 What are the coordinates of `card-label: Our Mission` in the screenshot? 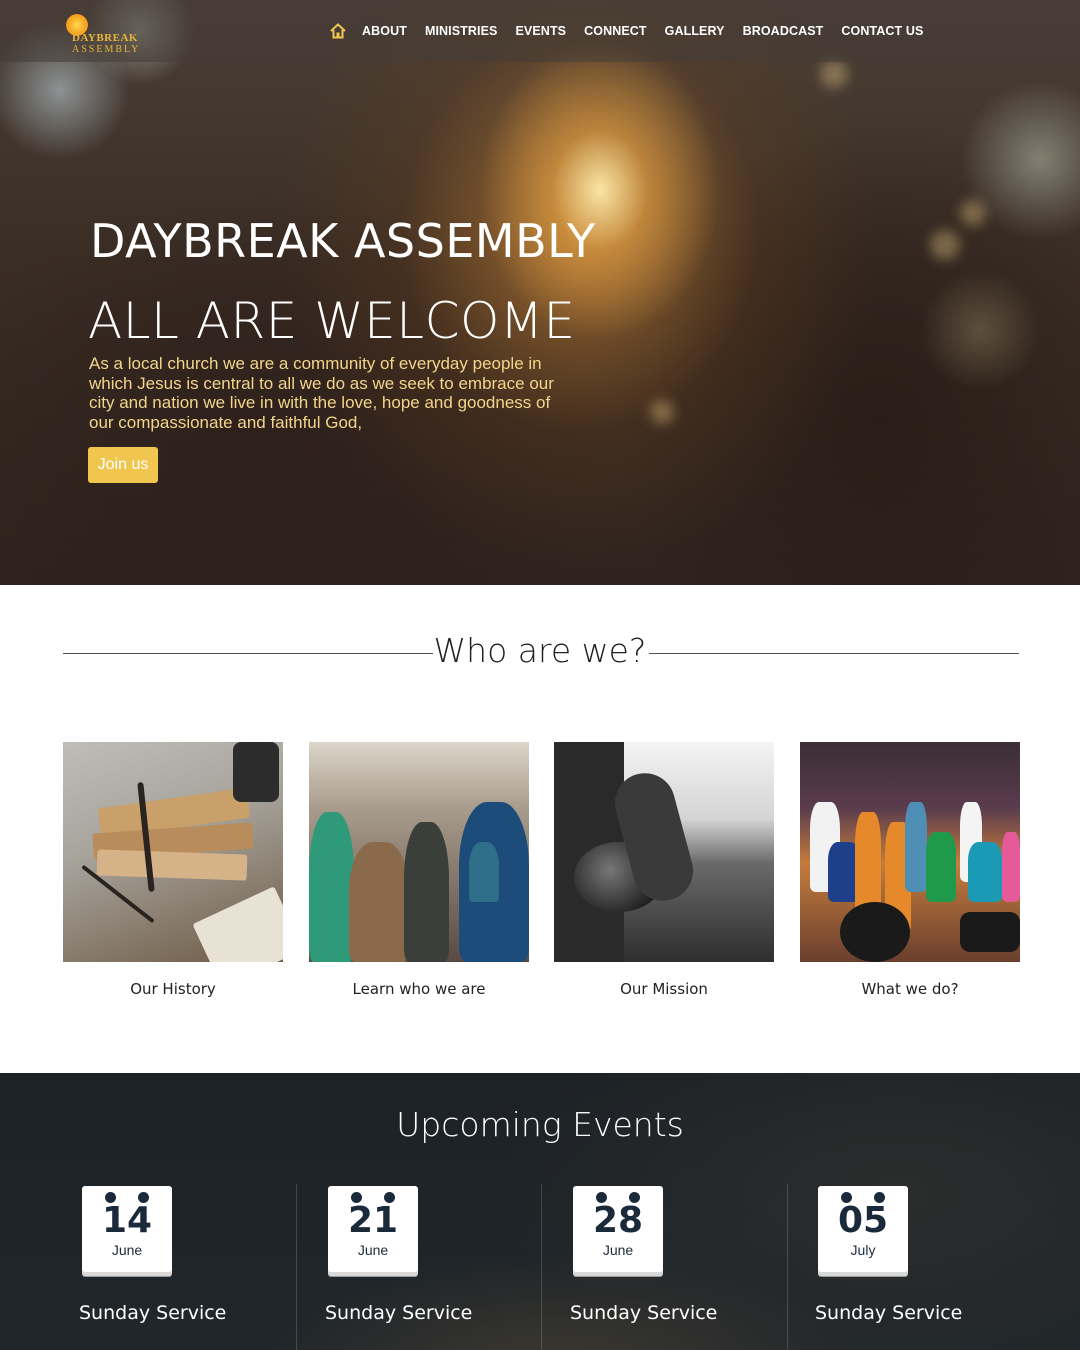 It's located at (664, 989).